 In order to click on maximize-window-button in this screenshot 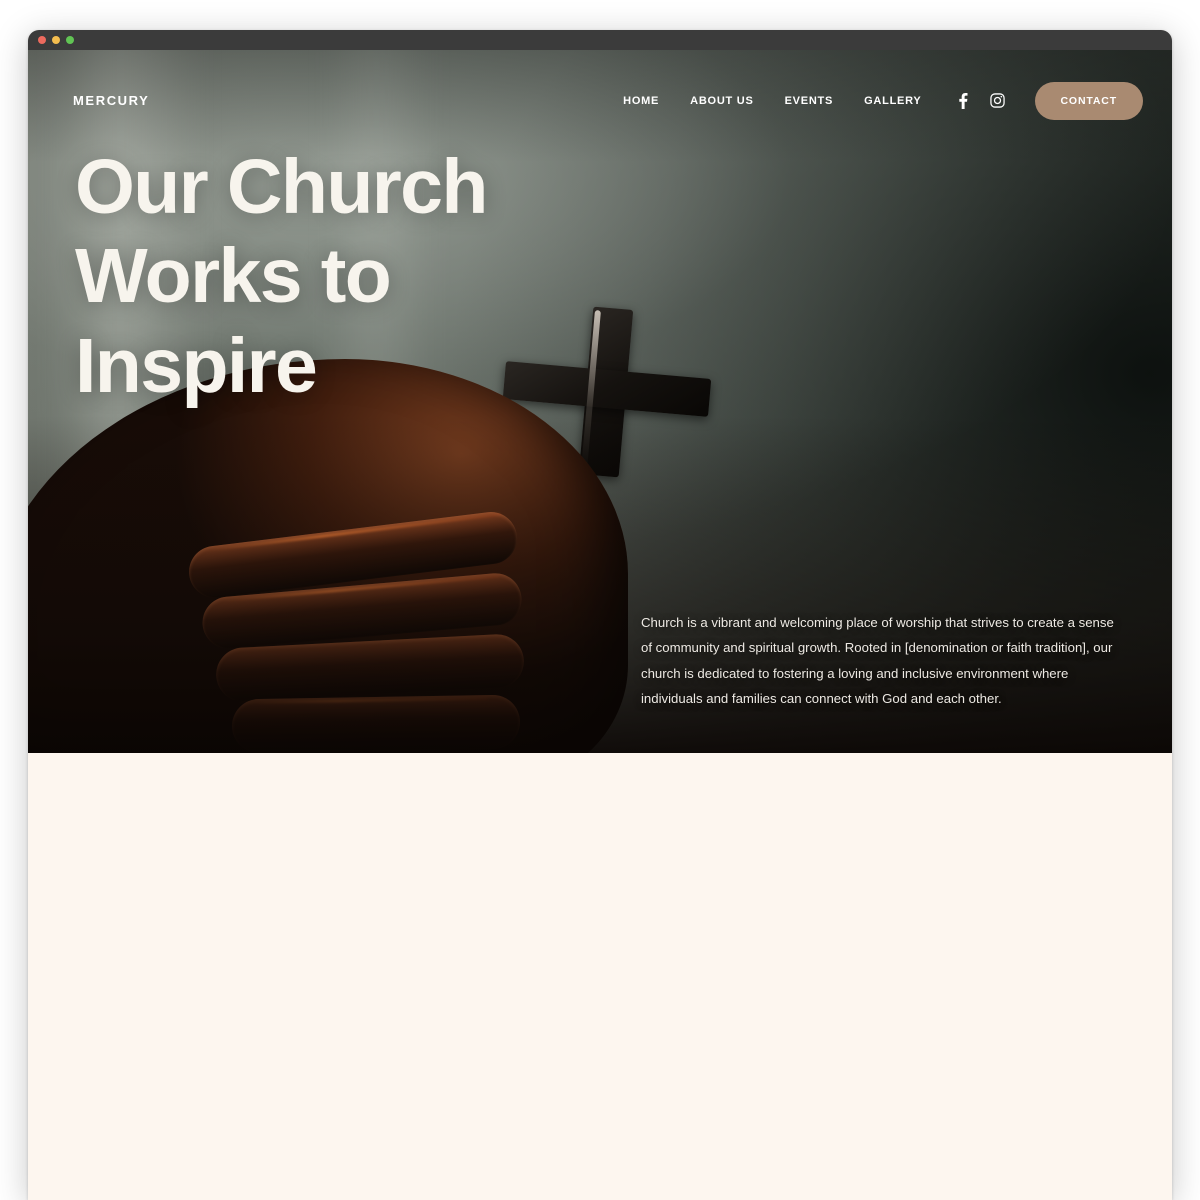, I will do `click(70, 40)`.